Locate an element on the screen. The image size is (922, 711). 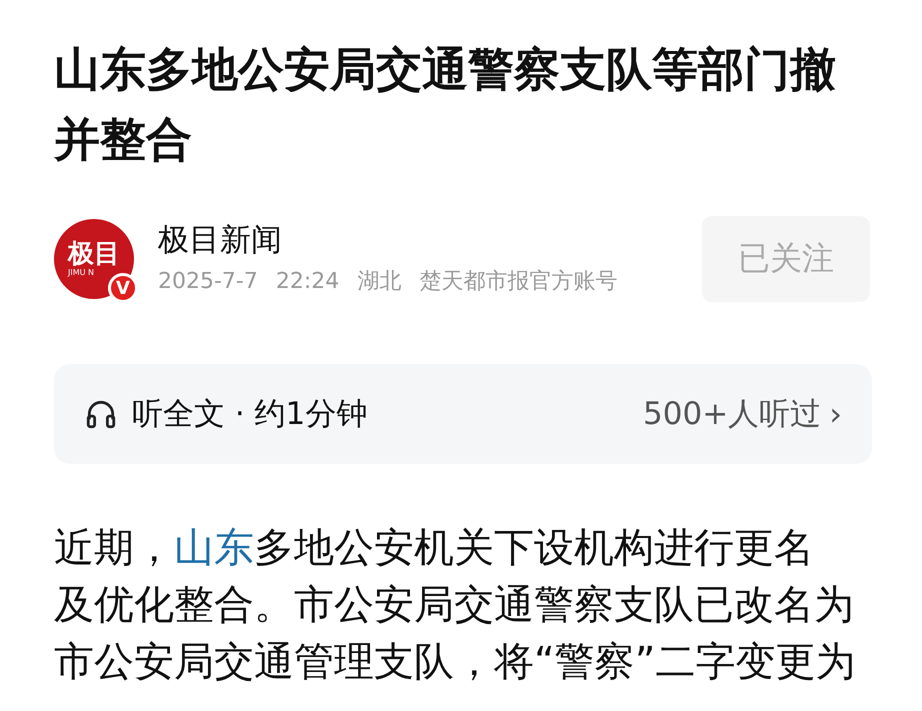
chevron-icon: › is located at coordinates (835, 414).